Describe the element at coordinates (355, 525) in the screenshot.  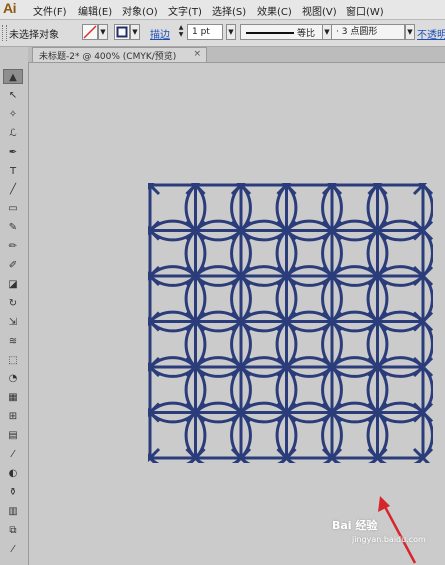
I see `watermark-logo: Bai 经验` at that location.